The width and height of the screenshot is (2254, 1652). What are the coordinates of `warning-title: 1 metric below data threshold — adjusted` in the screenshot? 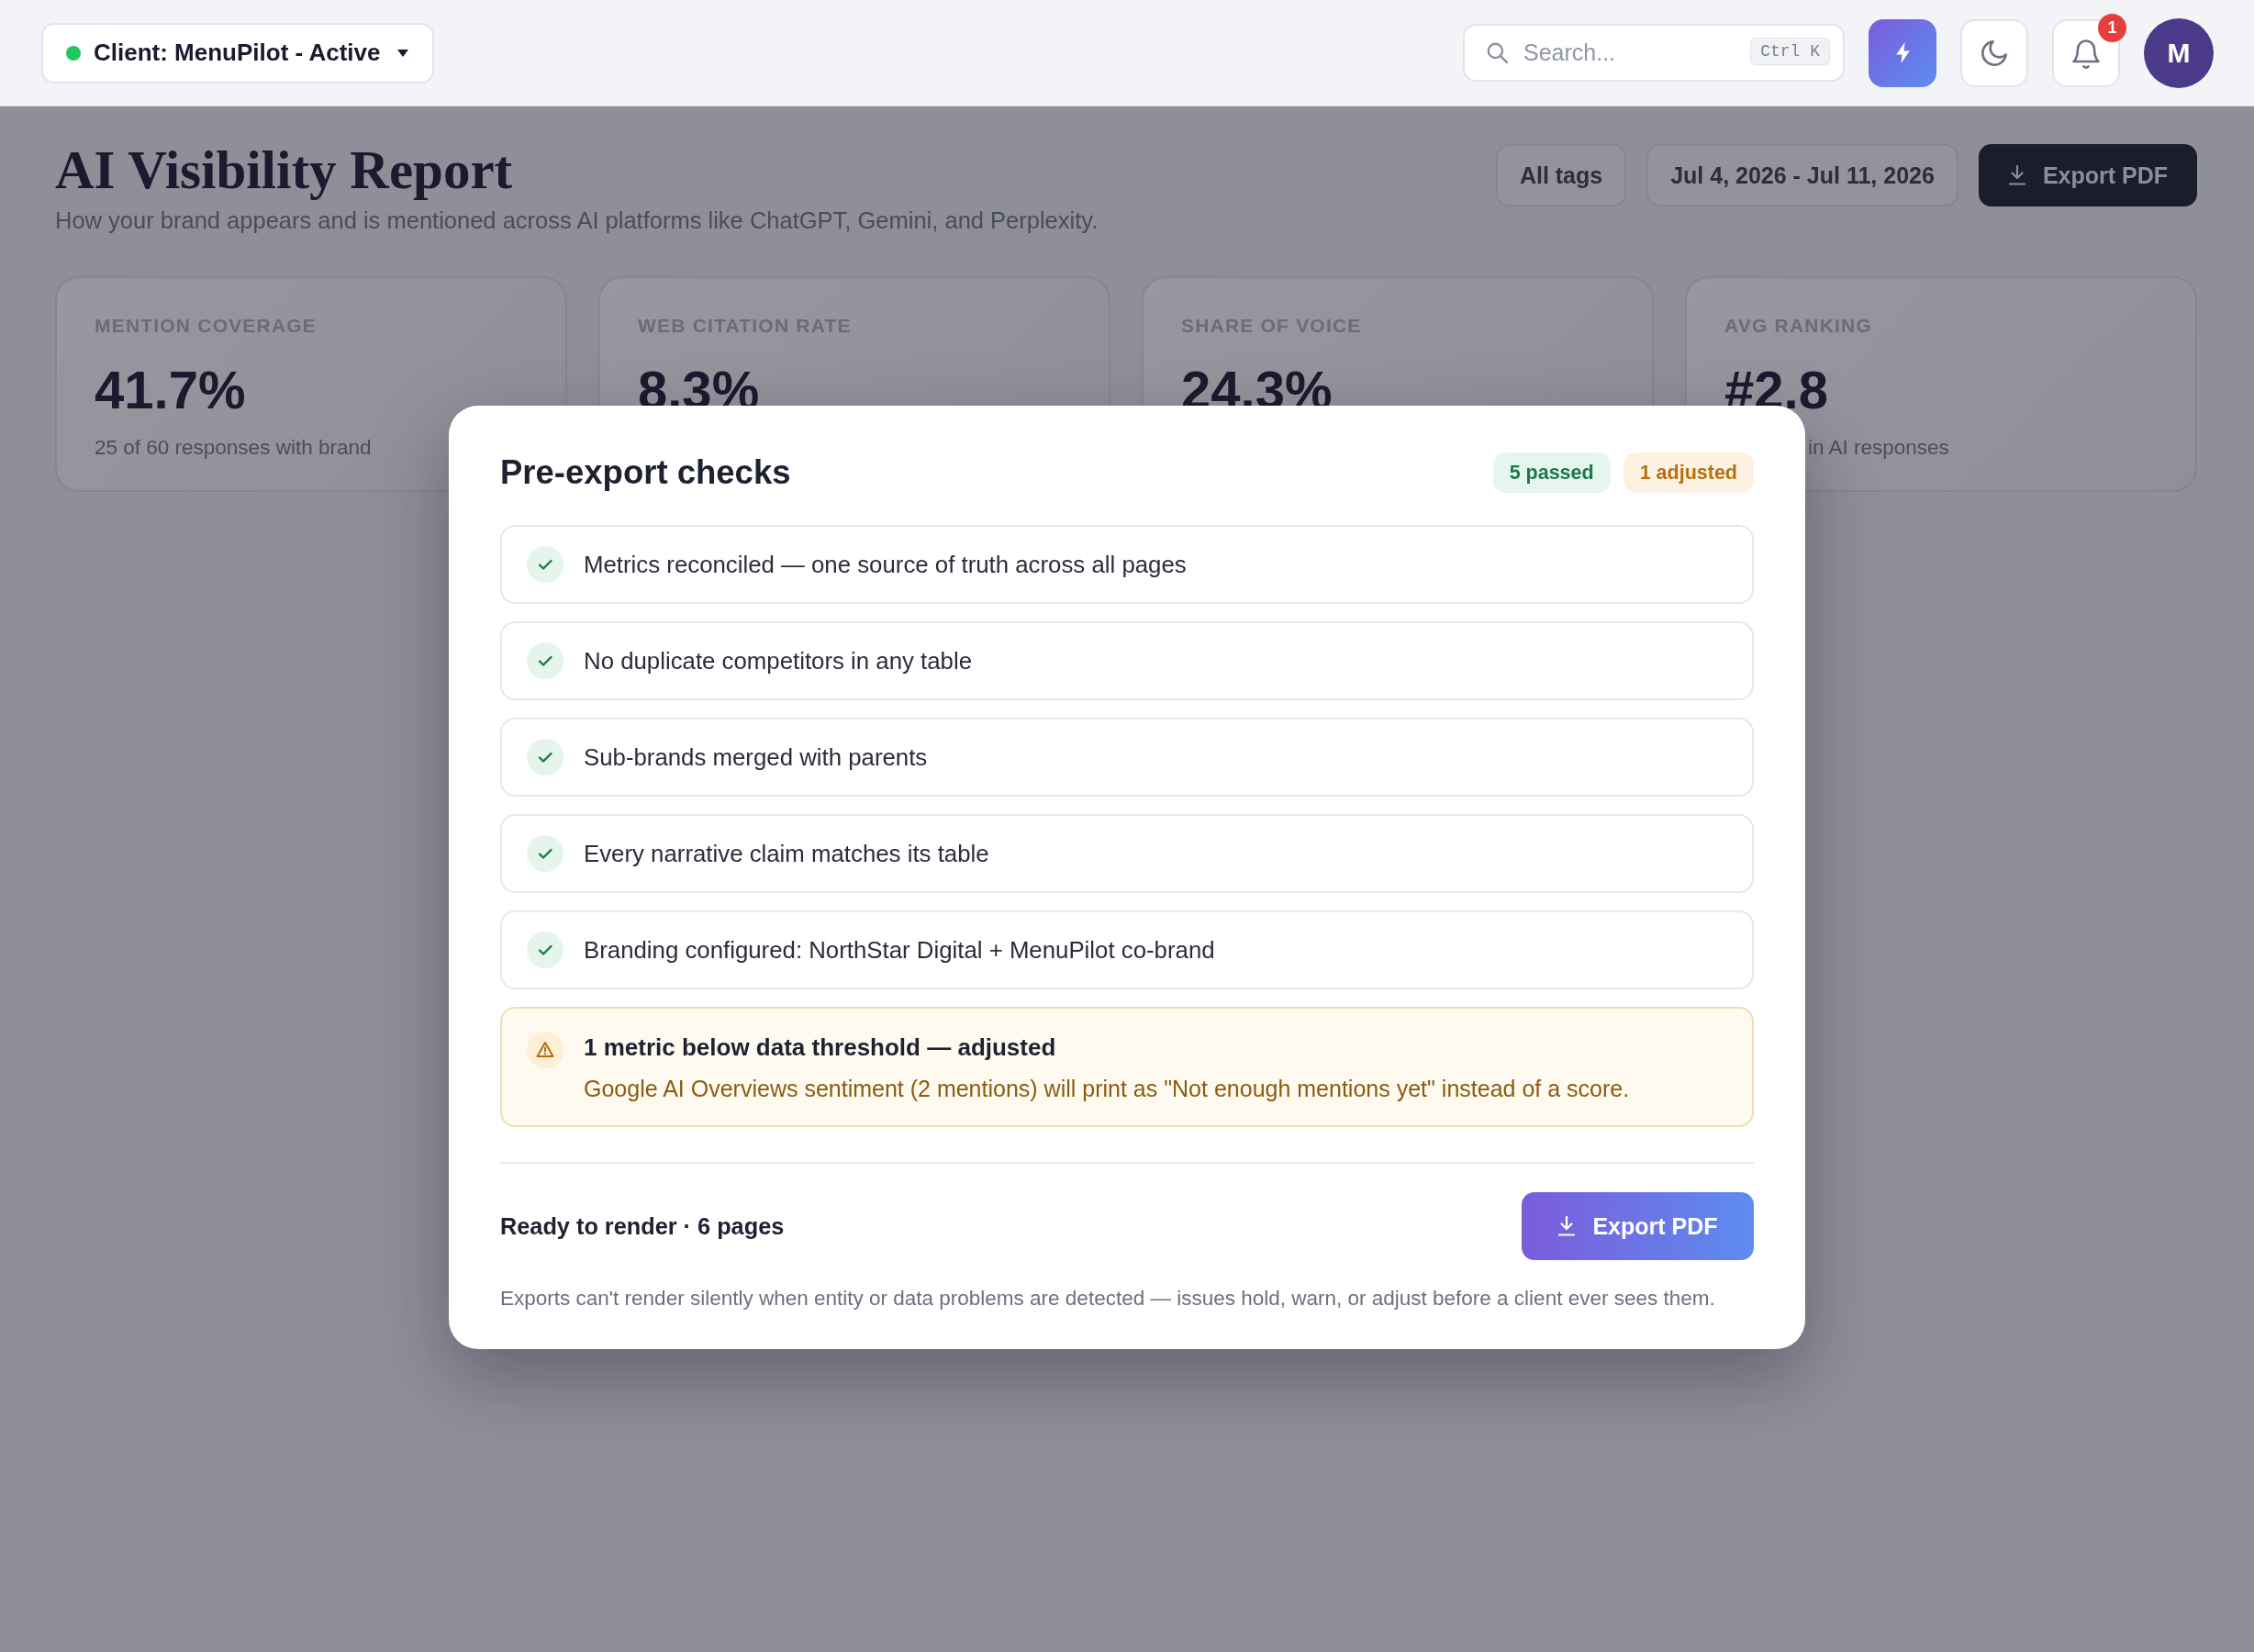 It's located at (820, 1047).